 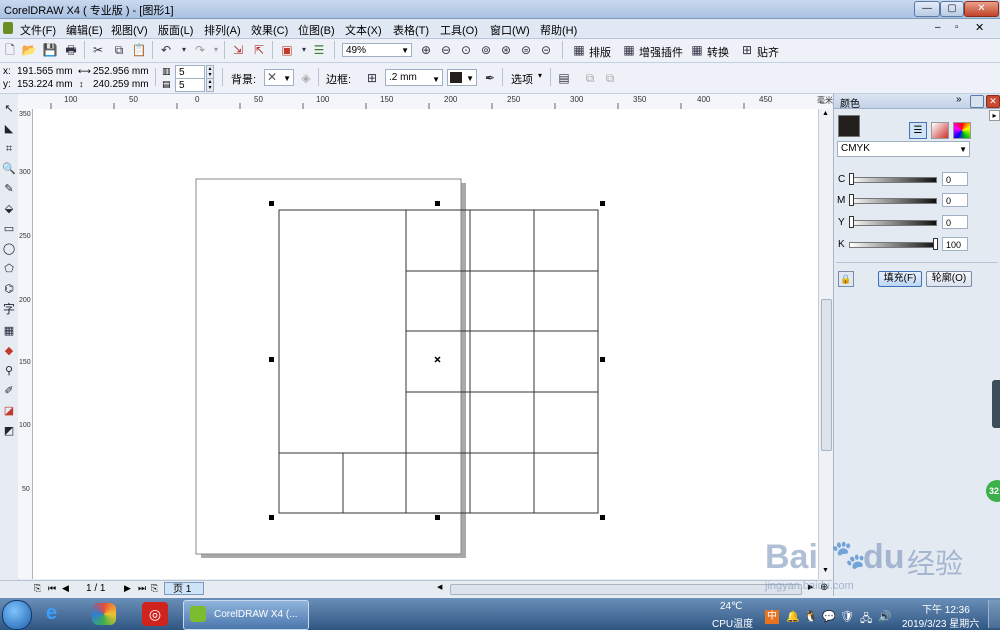 What do you see at coordinates (439, 587) in the screenshot?
I see `scroll-left-icon: ◀` at bounding box center [439, 587].